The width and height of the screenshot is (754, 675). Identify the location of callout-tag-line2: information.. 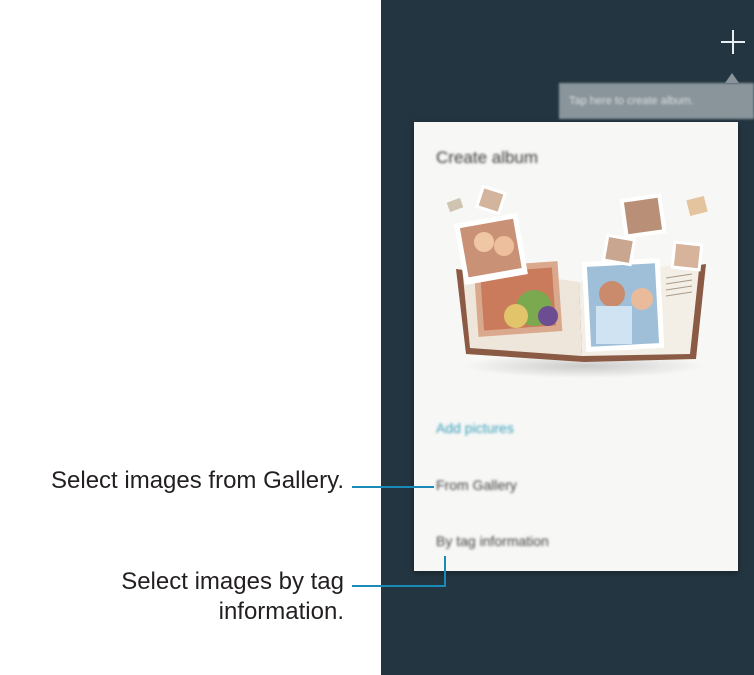
(281, 611).